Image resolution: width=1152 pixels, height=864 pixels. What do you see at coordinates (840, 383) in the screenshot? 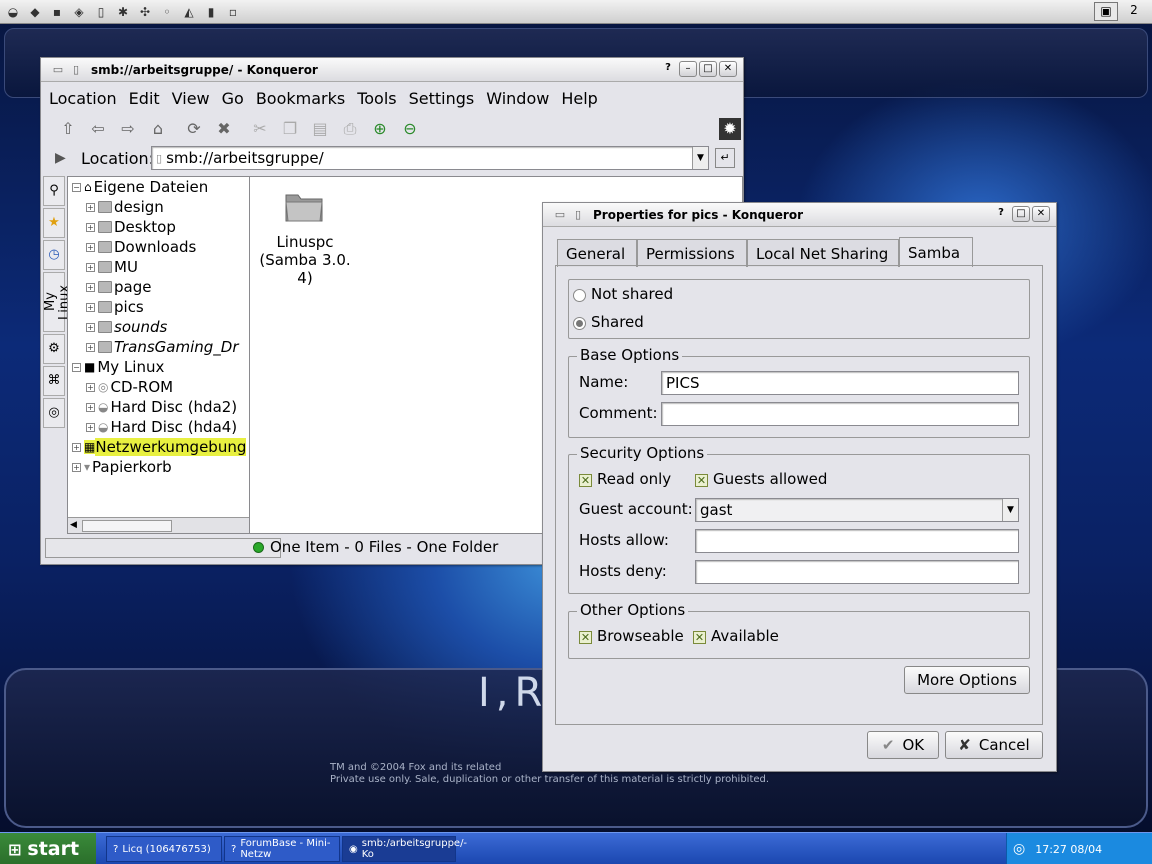
I see `name-input: PICS` at bounding box center [840, 383].